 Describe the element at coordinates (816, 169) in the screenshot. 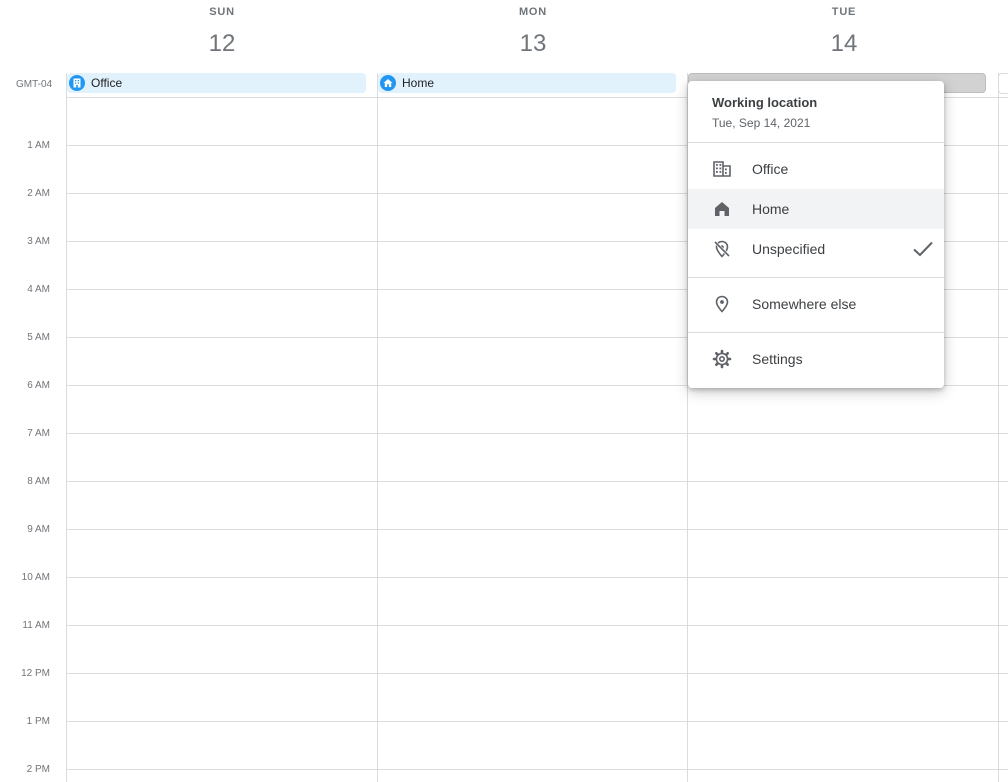

I see `menu-item-office: Office` at that location.